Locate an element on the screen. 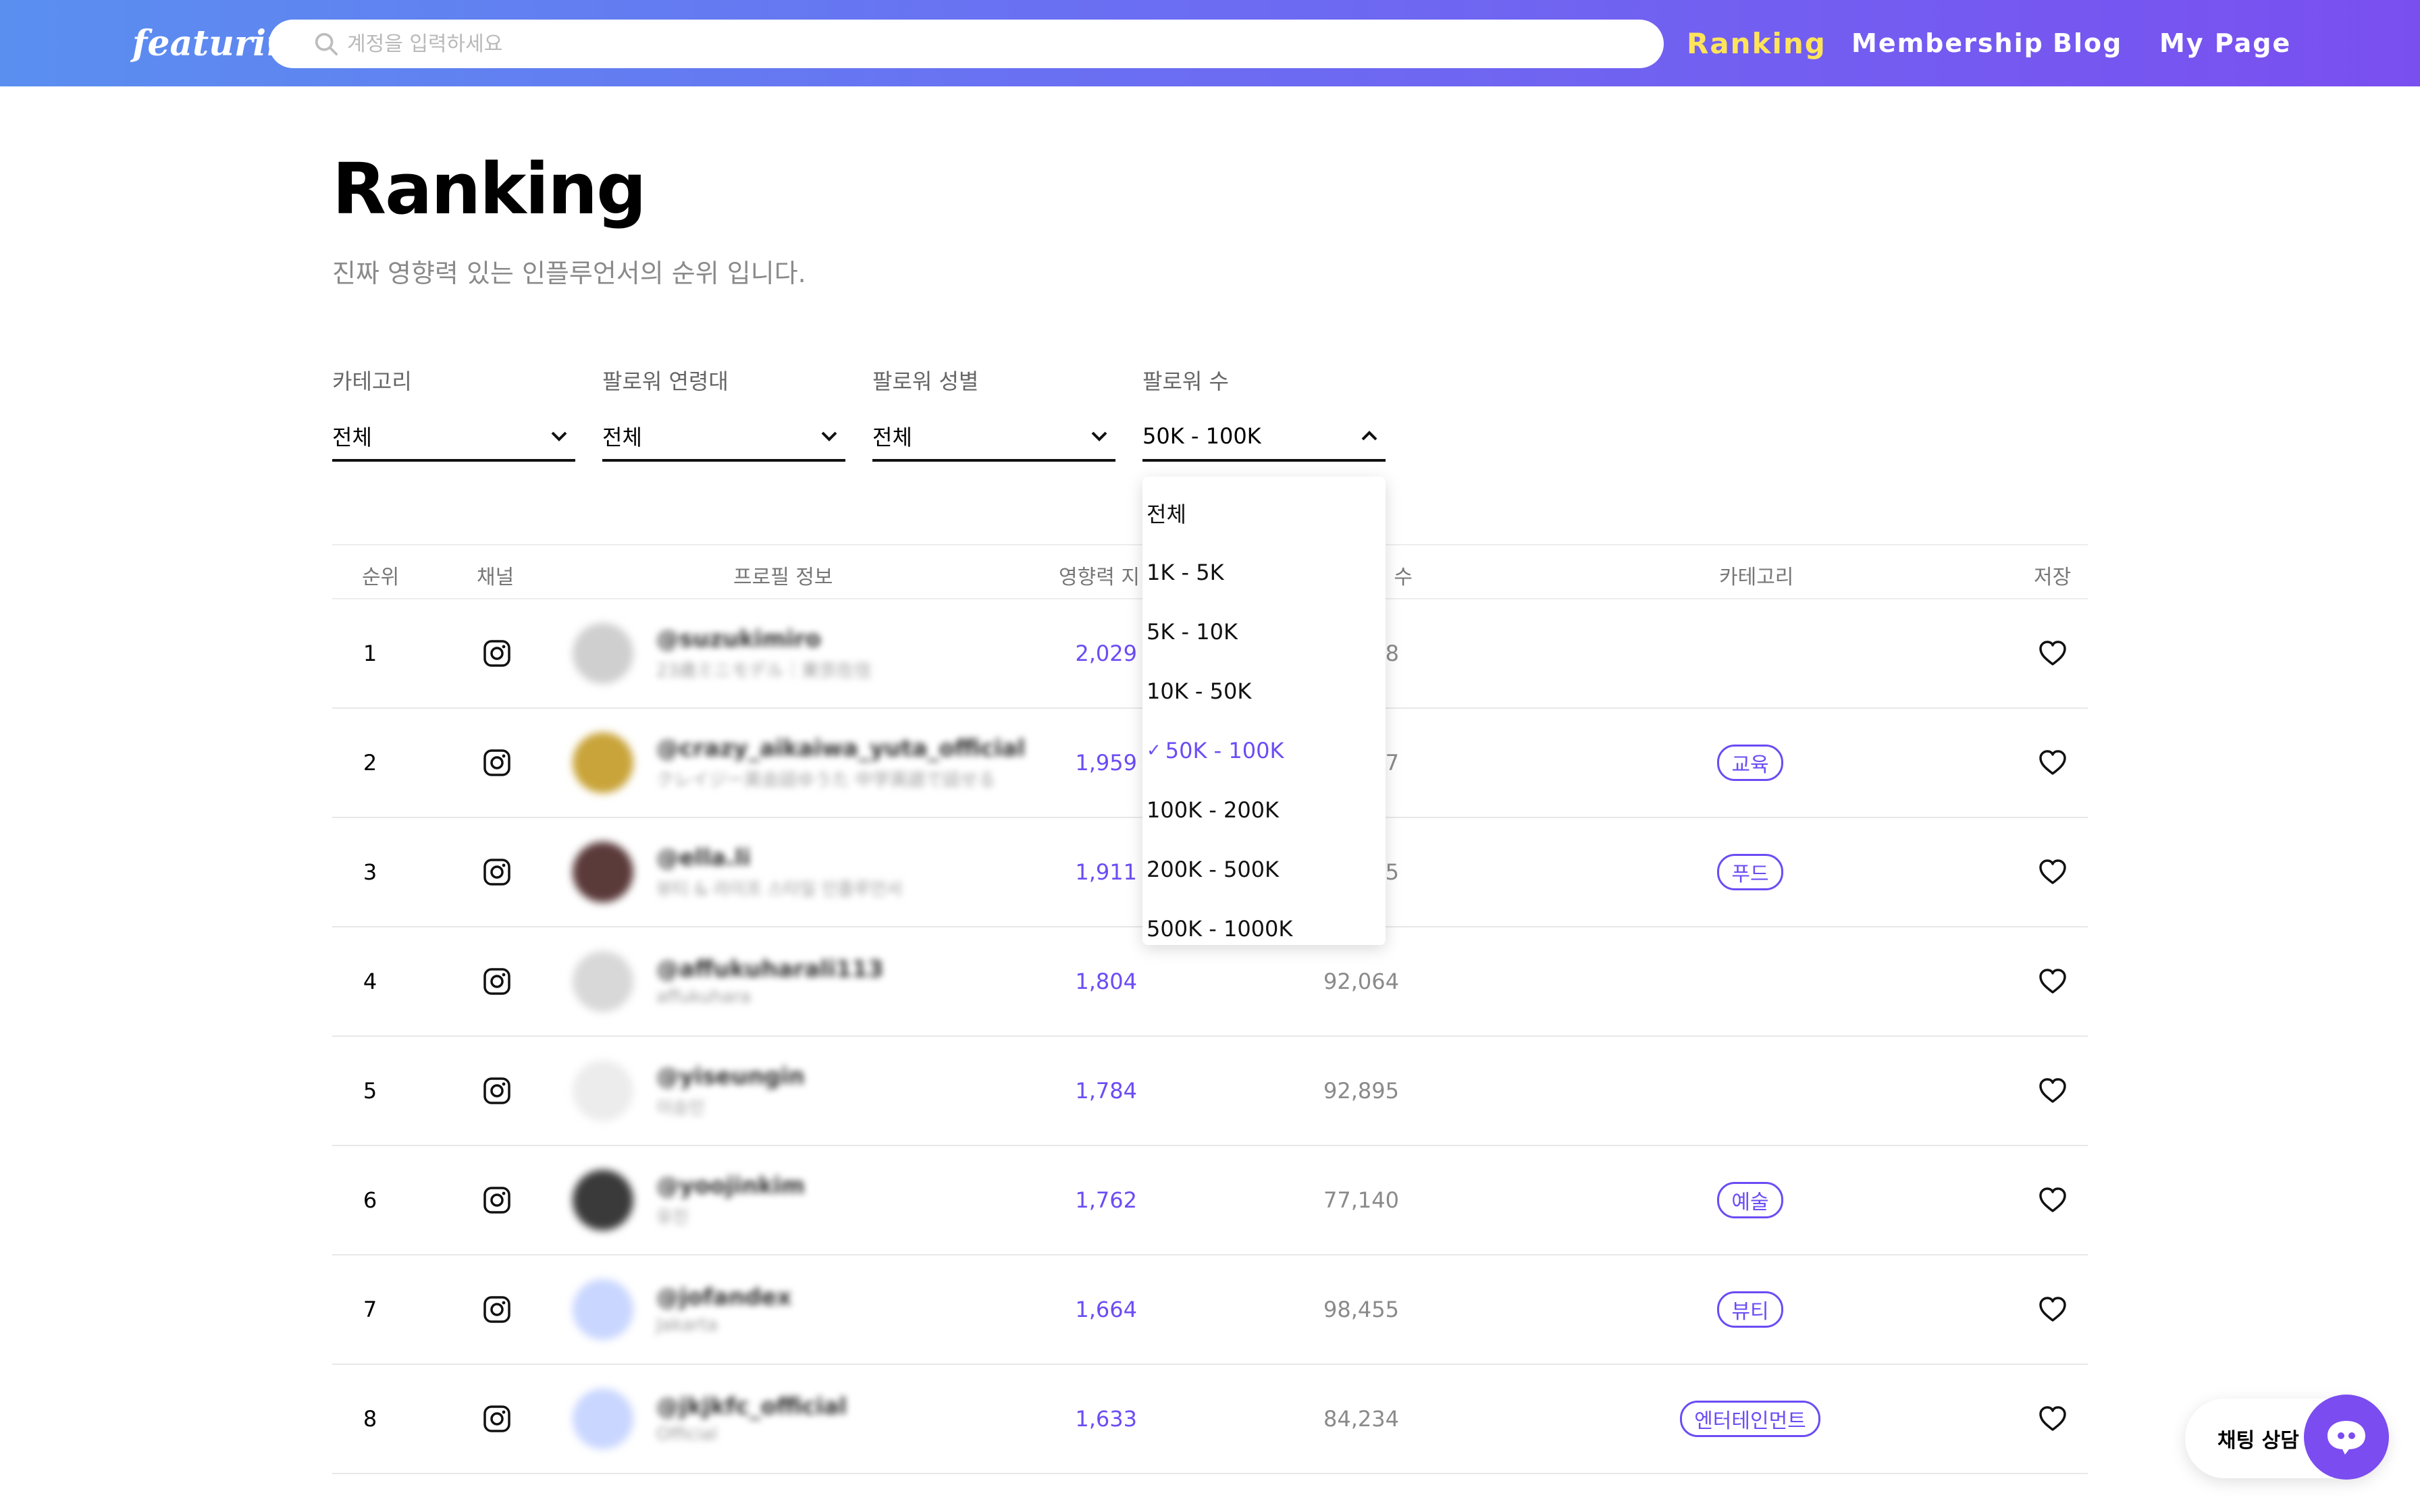 The image size is (2420, 1512). table-row: 7 @jofandex Jakarta 1,664 98,455 뷰티 is located at coordinates (1210, 1310).